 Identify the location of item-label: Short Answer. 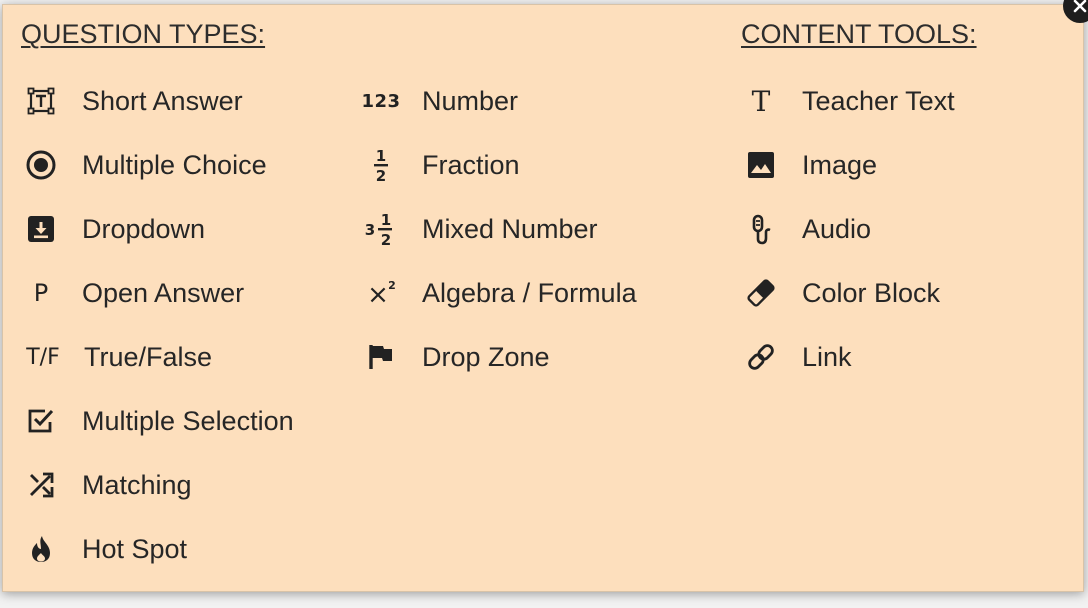
(162, 100).